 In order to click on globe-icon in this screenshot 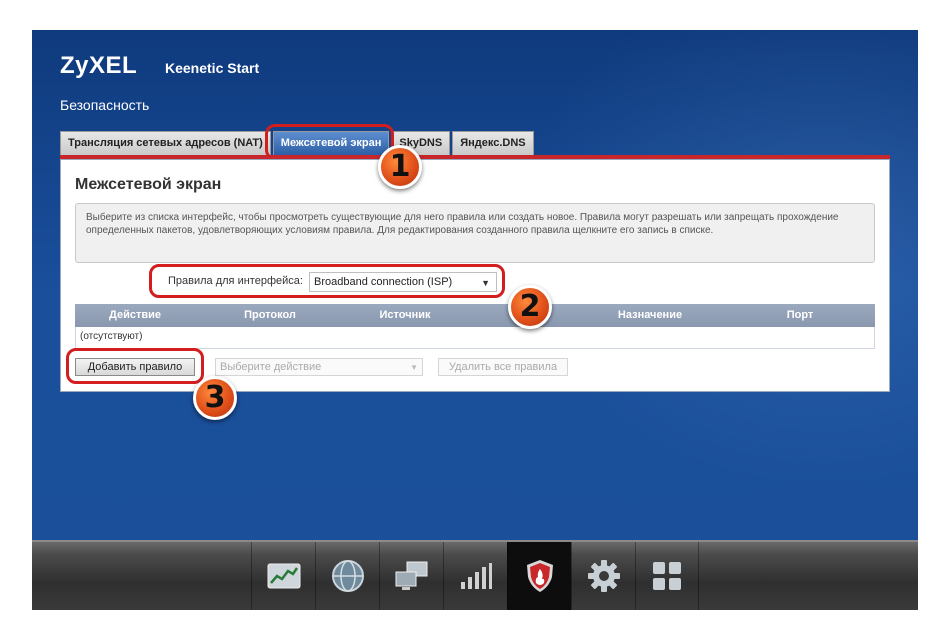, I will do `click(347, 576)`.